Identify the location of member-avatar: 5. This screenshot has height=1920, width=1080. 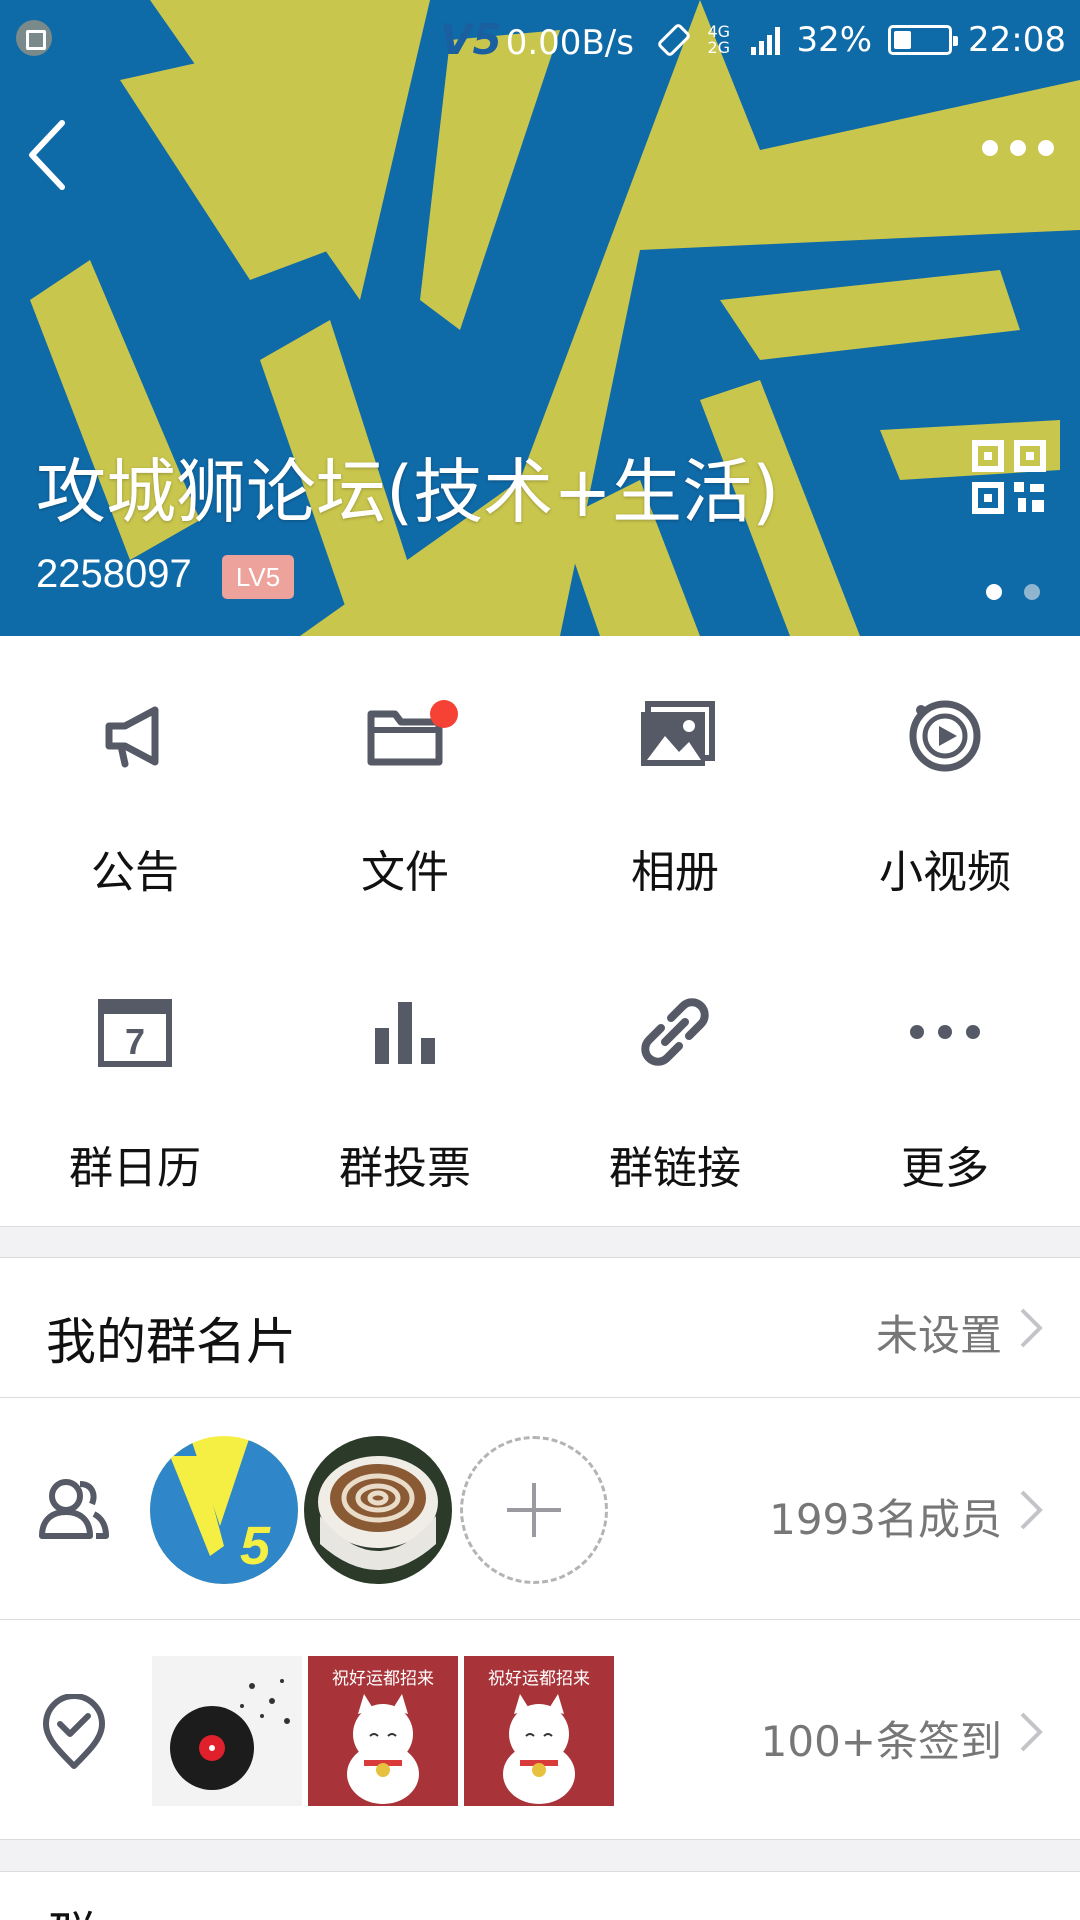
(224, 1510).